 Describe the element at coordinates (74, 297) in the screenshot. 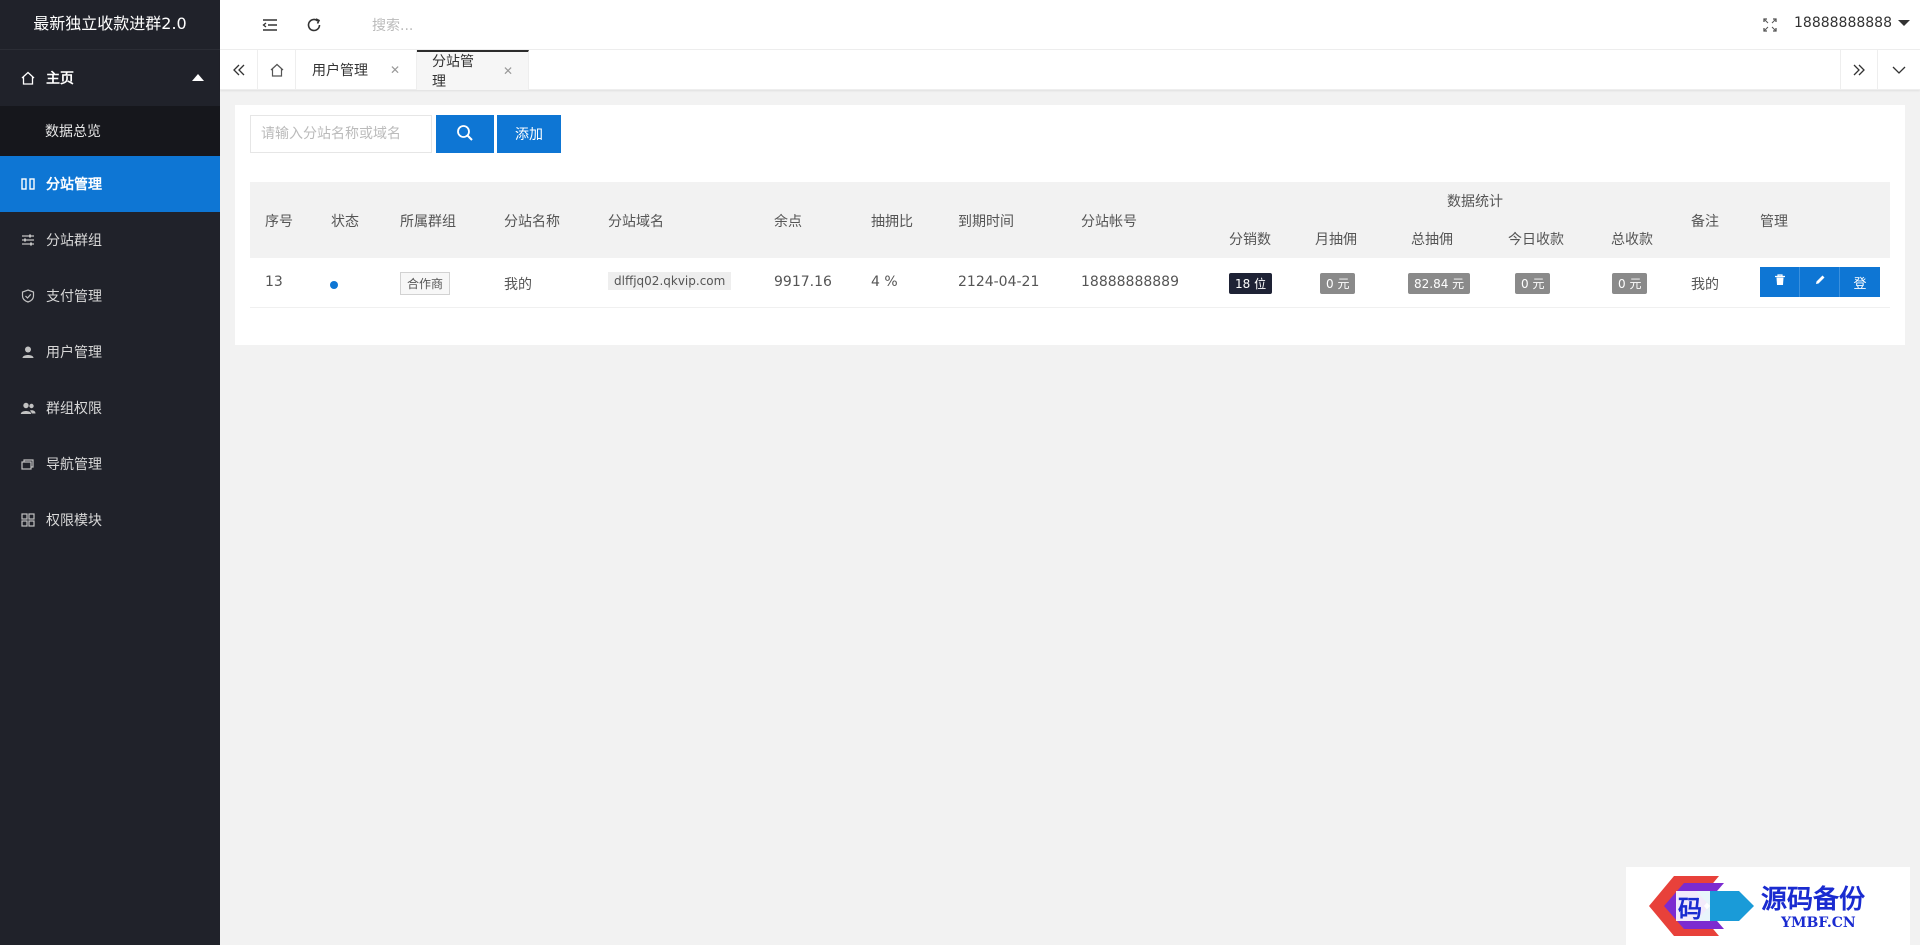

I see `sidebar-item-label: 支付管理` at that location.